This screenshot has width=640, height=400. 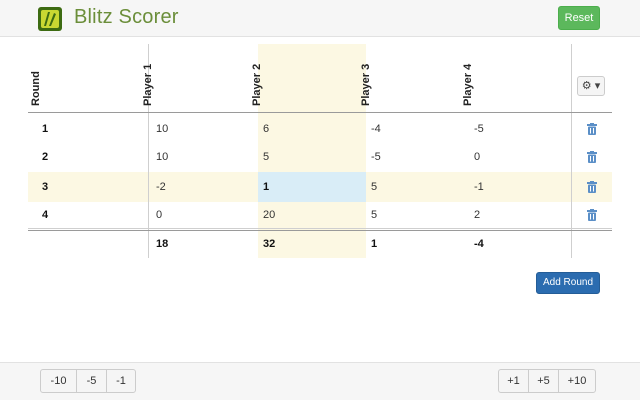 I want to click on selected-player-column, so click(x=312, y=151).